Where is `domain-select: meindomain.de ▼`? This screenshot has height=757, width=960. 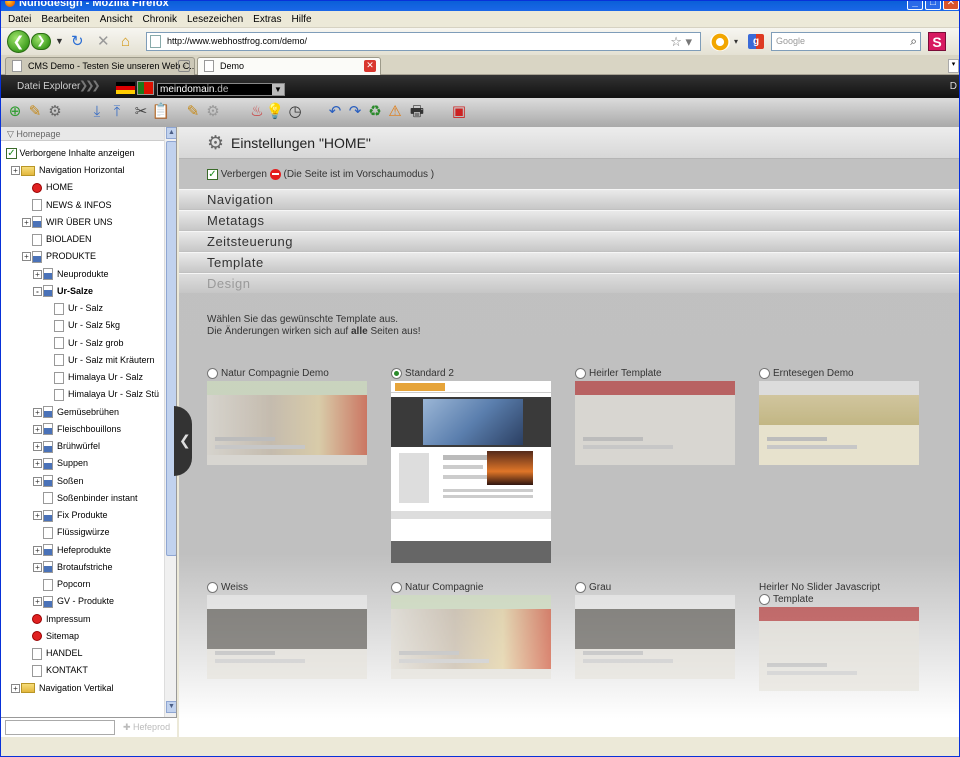
domain-select: meindomain.de ▼ is located at coordinates (221, 89).